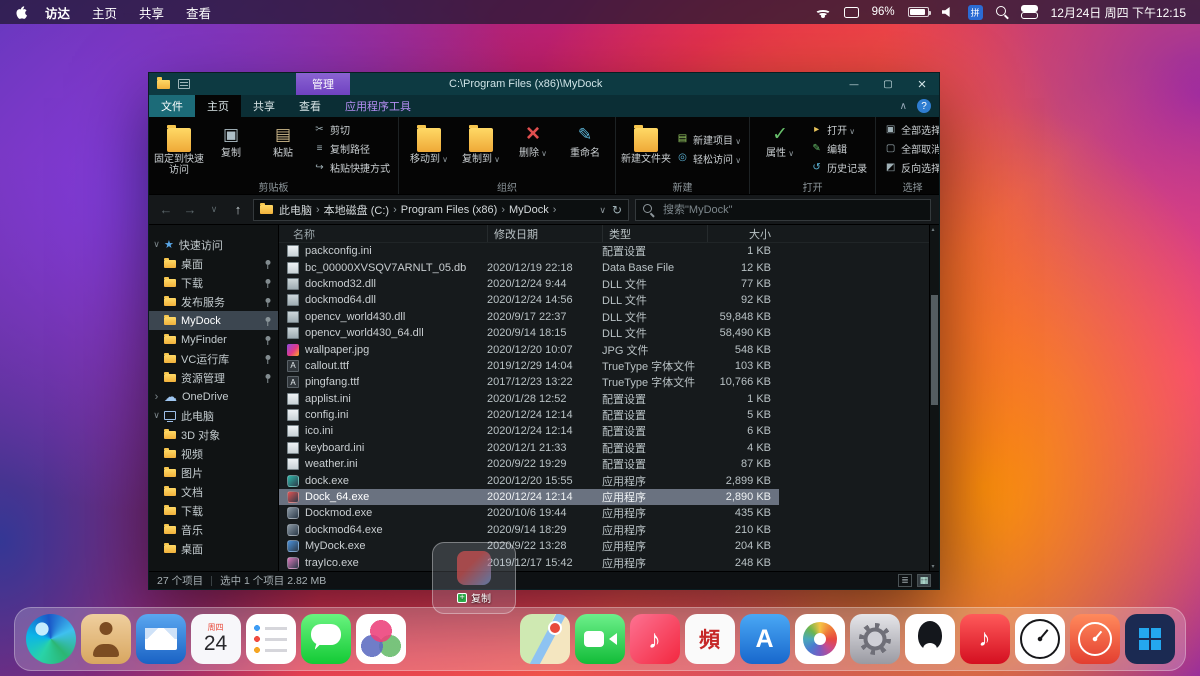 The width and height of the screenshot is (1200, 676). Describe the element at coordinates (919, 12) in the screenshot. I see `battery-icon` at that location.